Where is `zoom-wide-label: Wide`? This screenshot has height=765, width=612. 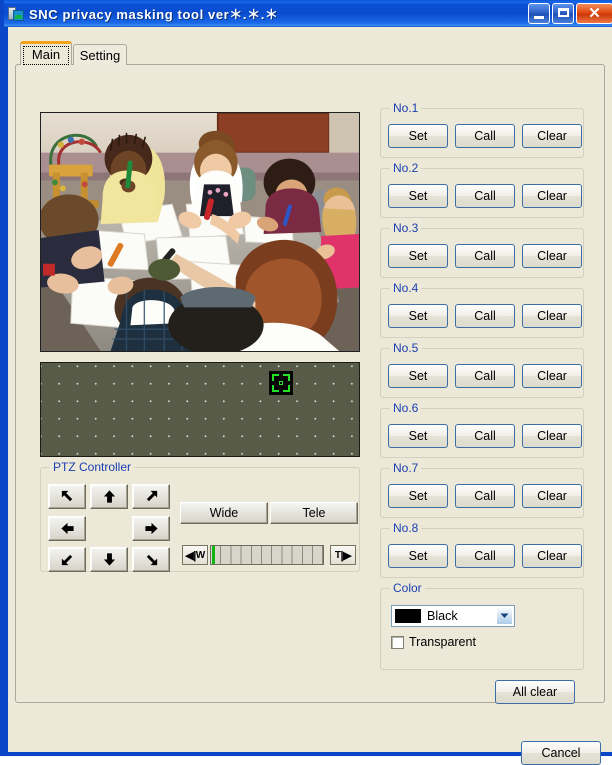 zoom-wide-label: Wide is located at coordinates (224, 513).